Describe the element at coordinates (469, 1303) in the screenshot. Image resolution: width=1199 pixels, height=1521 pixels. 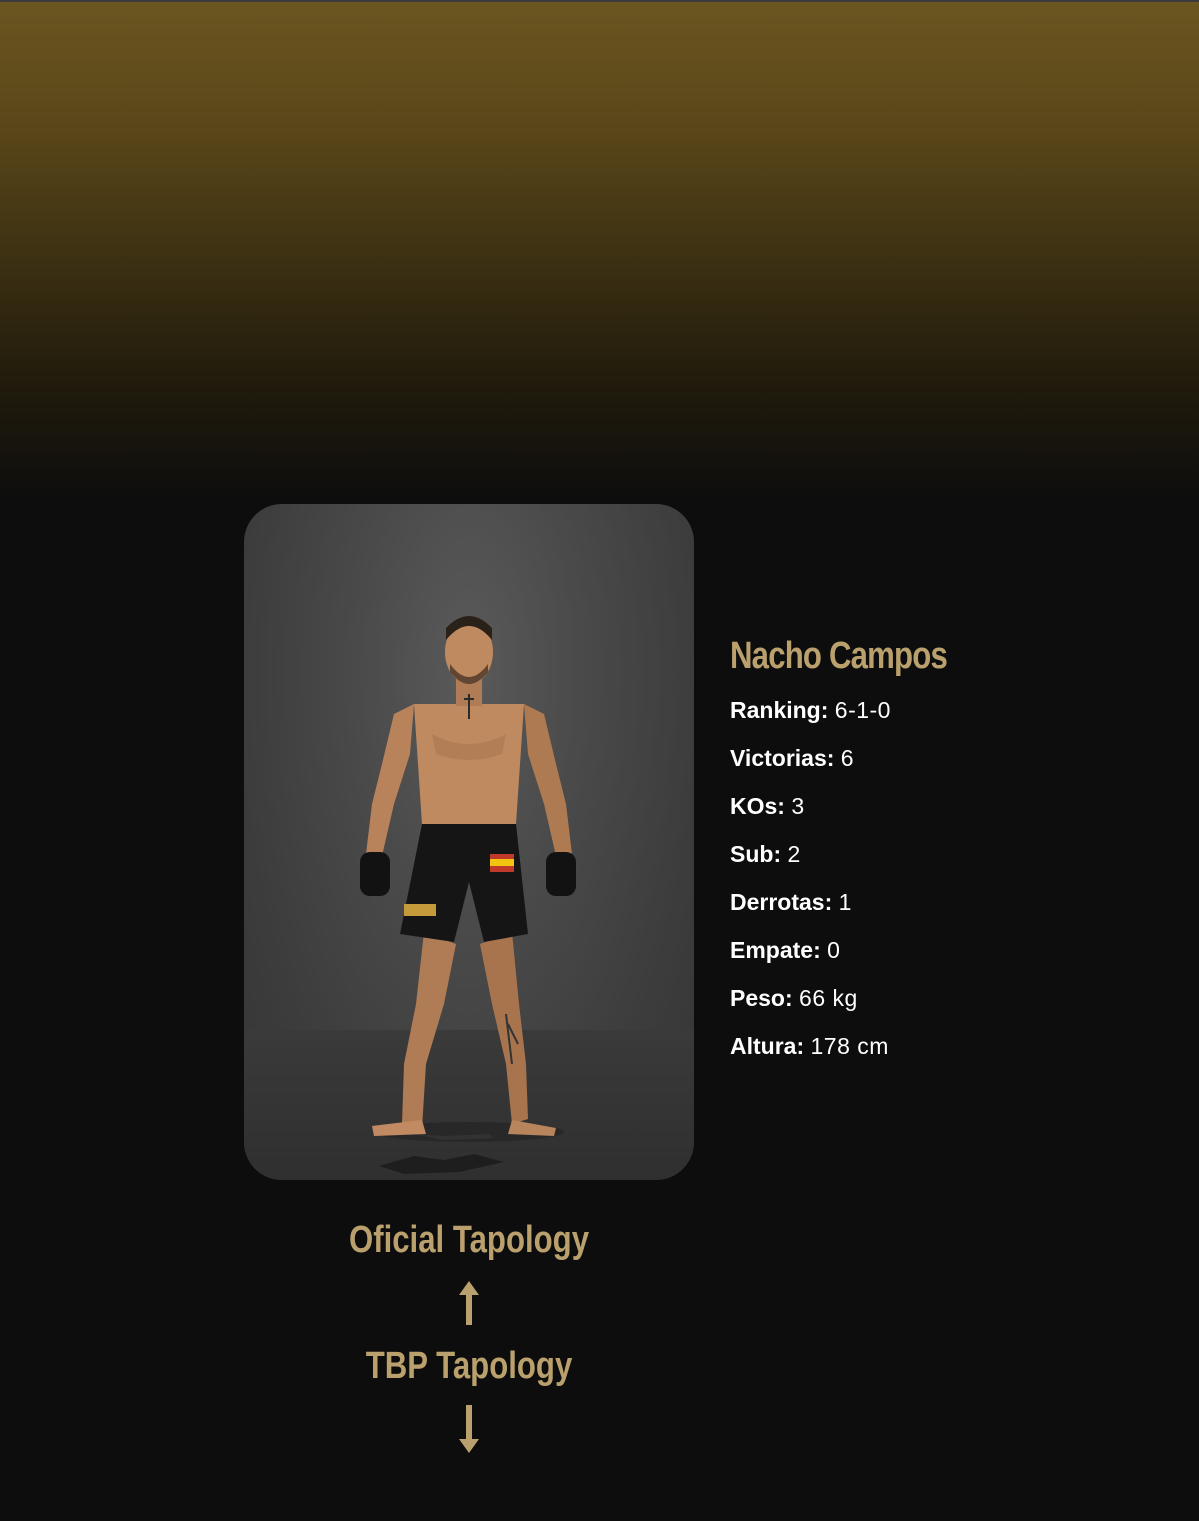
I see `arrow-up-icon` at that location.